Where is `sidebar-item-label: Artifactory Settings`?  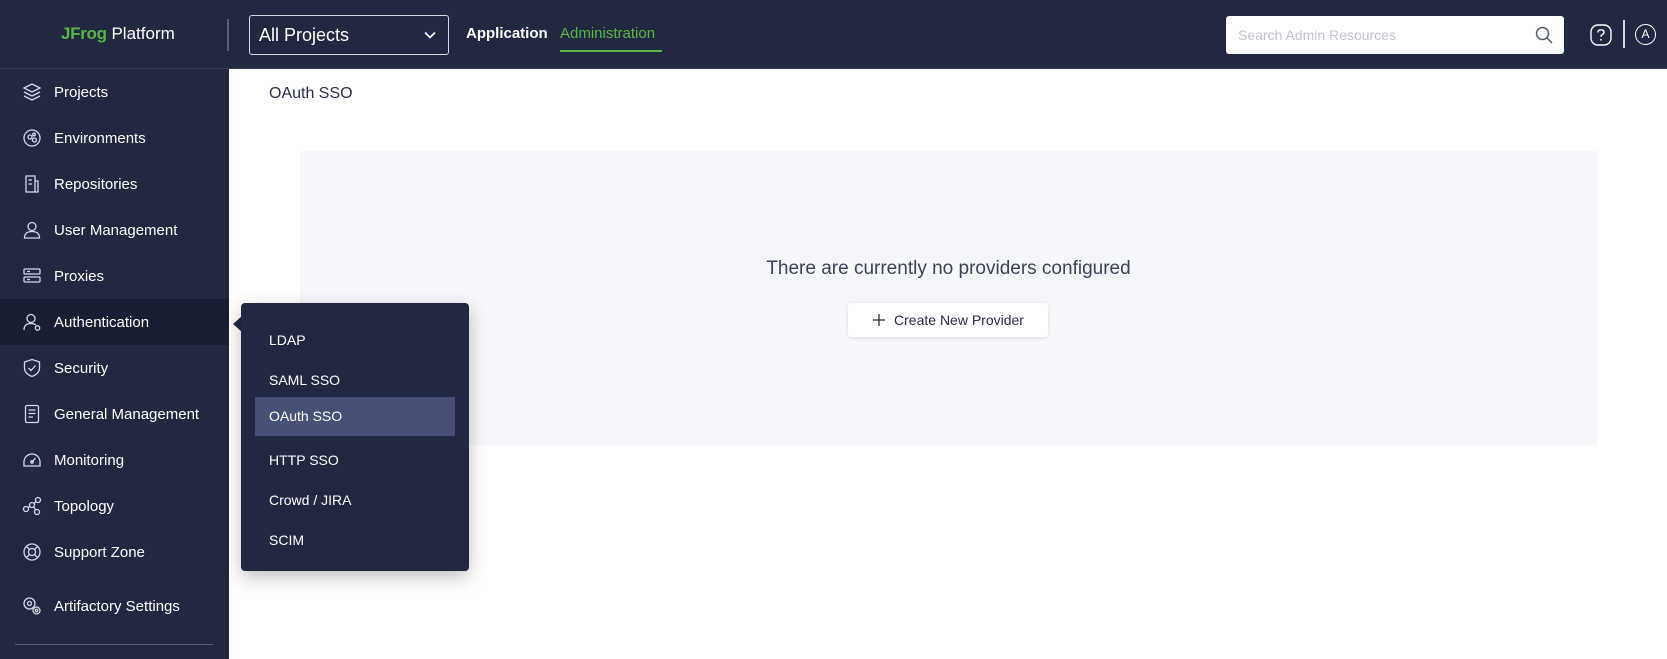 sidebar-item-label: Artifactory Settings is located at coordinates (117, 606).